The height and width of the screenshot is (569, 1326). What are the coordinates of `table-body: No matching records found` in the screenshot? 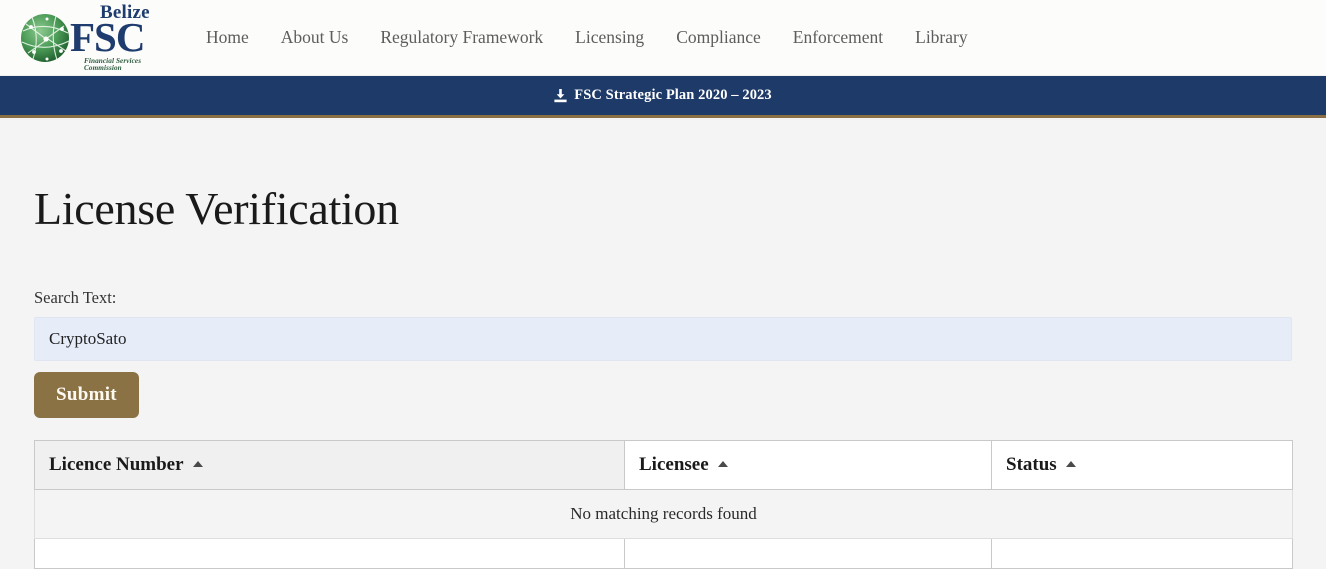 It's located at (663, 514).